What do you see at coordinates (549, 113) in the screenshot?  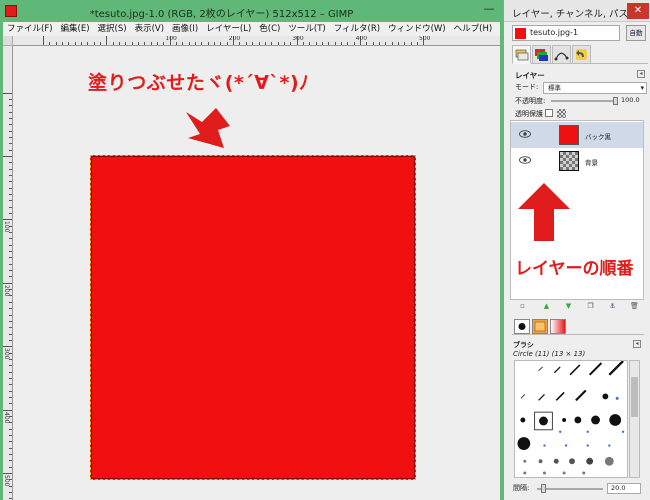 I see `lock-alpha-checkbox` at bounding box center [549, 113].